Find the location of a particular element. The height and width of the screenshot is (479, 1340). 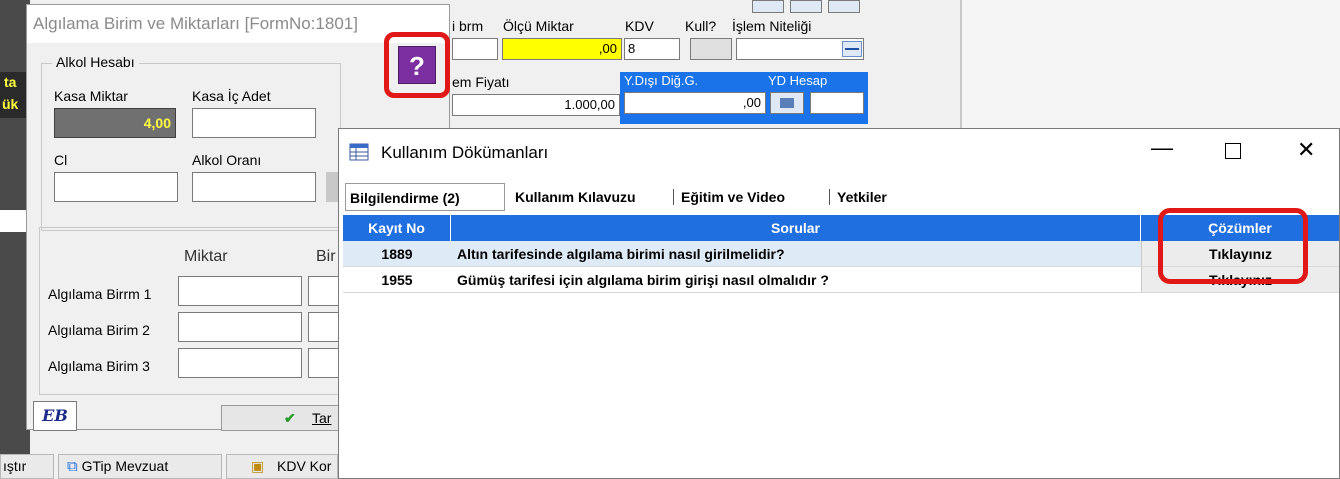

algilama-birim-1-label: Algılama Birrm 1 is located at coordinates (100, 294).